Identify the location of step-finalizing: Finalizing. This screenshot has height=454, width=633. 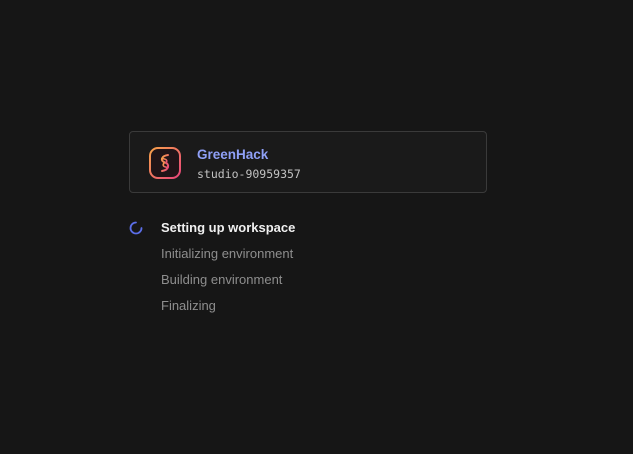
(279, 310).